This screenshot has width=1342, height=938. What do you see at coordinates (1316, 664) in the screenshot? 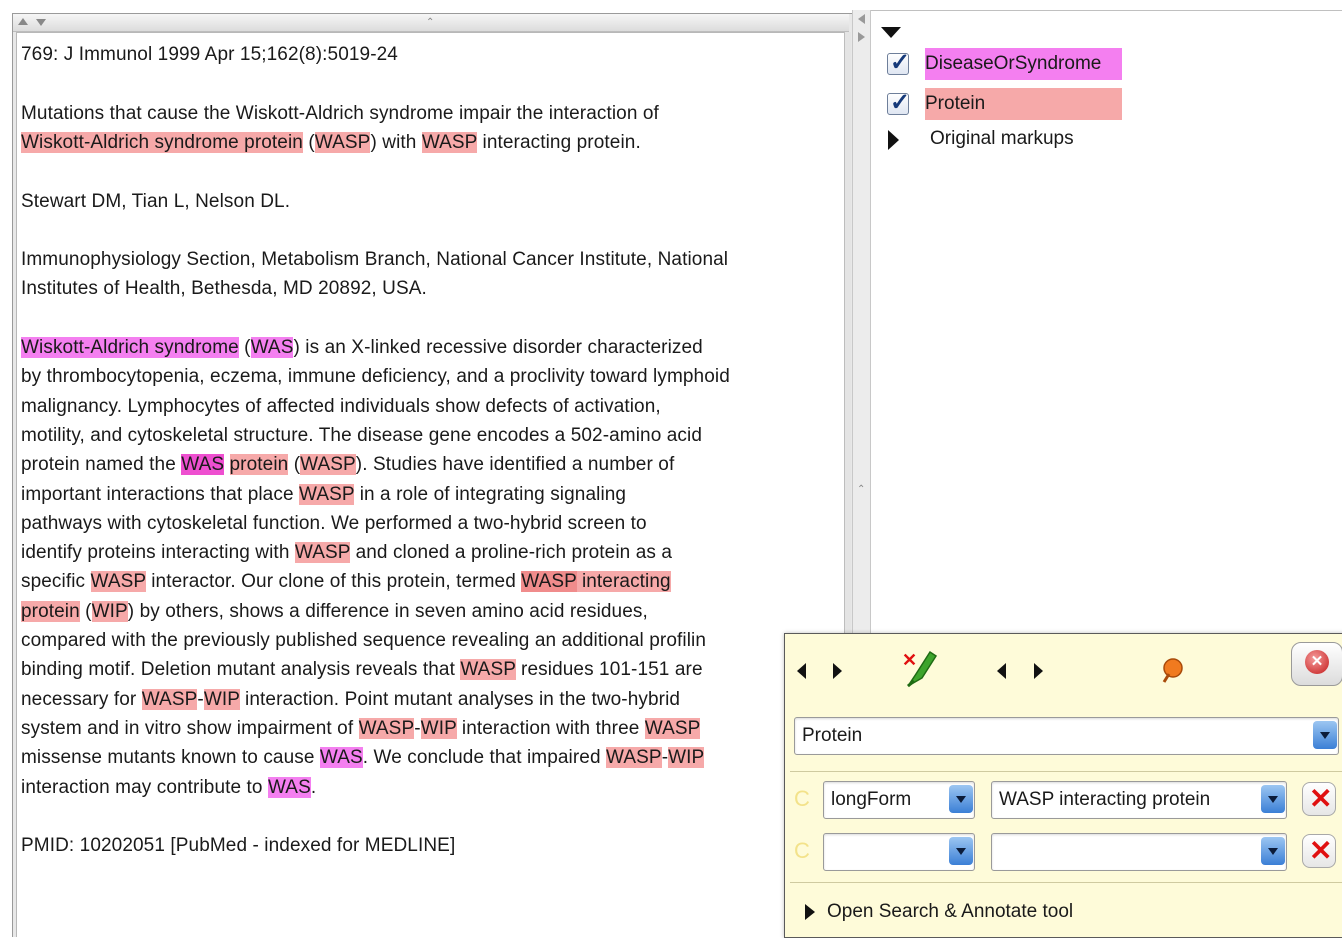
I see `close-editor-button: ✕` at bounding box center [1316, 664].